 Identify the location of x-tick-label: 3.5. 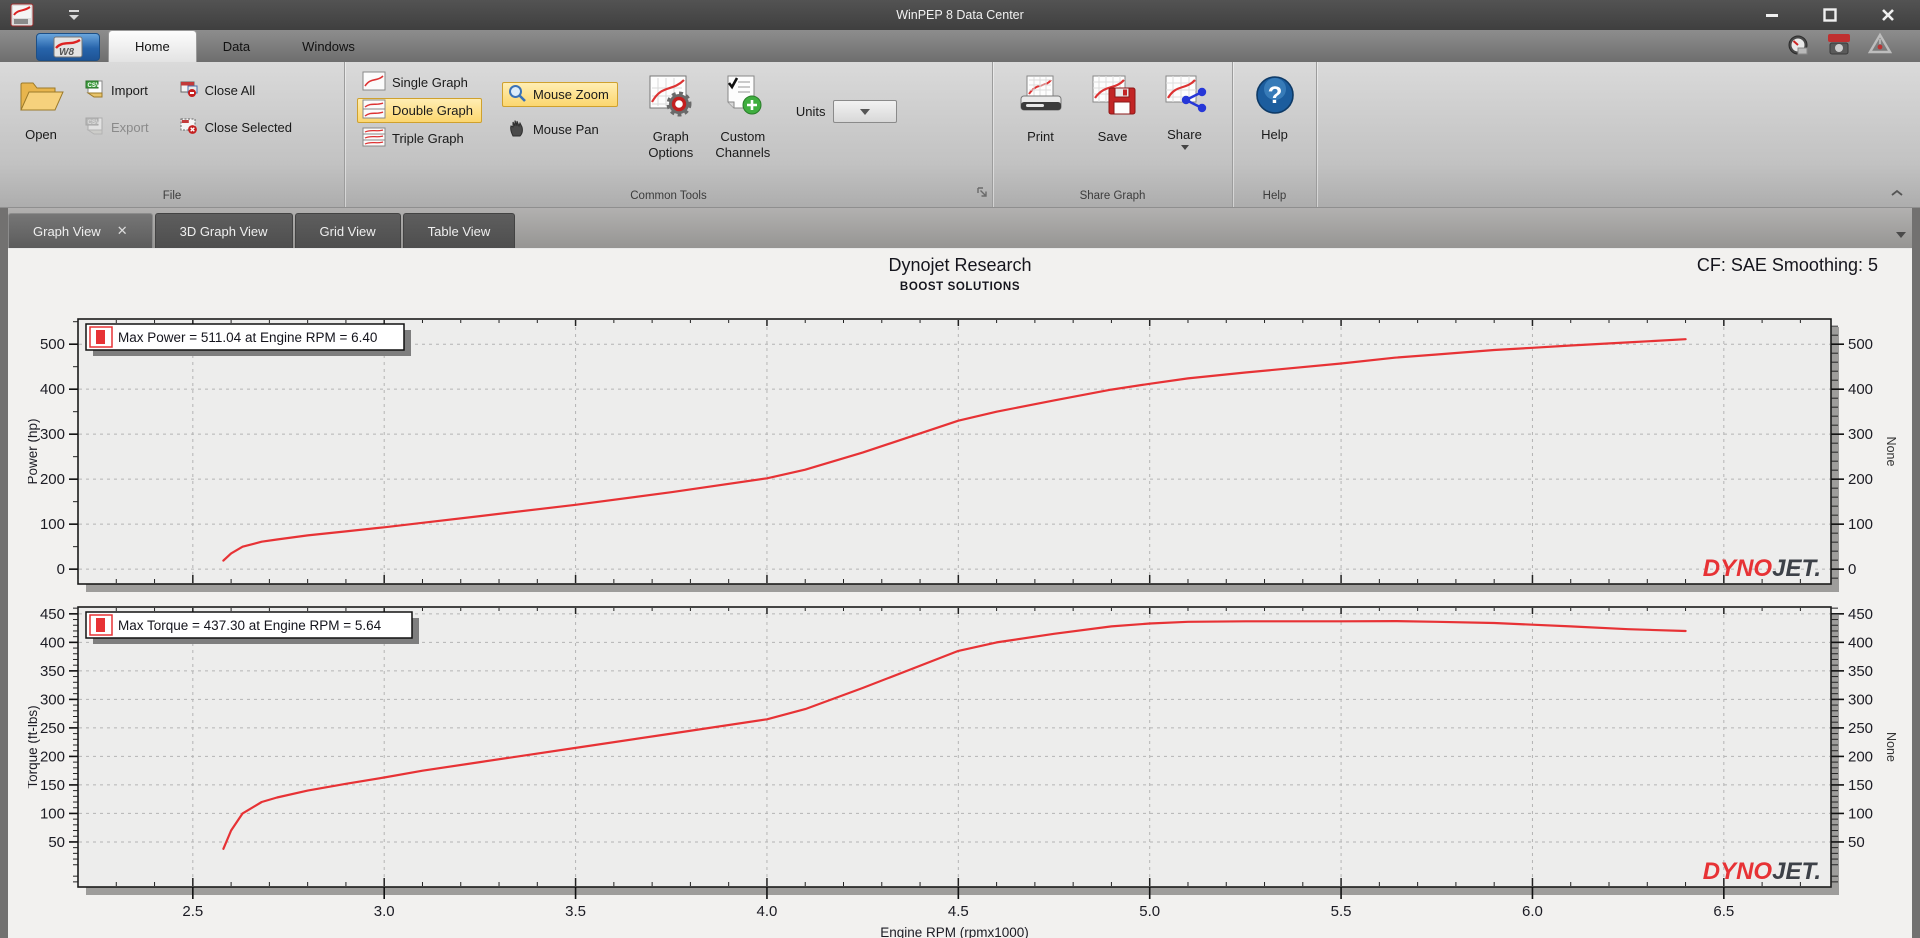
(575, 911).